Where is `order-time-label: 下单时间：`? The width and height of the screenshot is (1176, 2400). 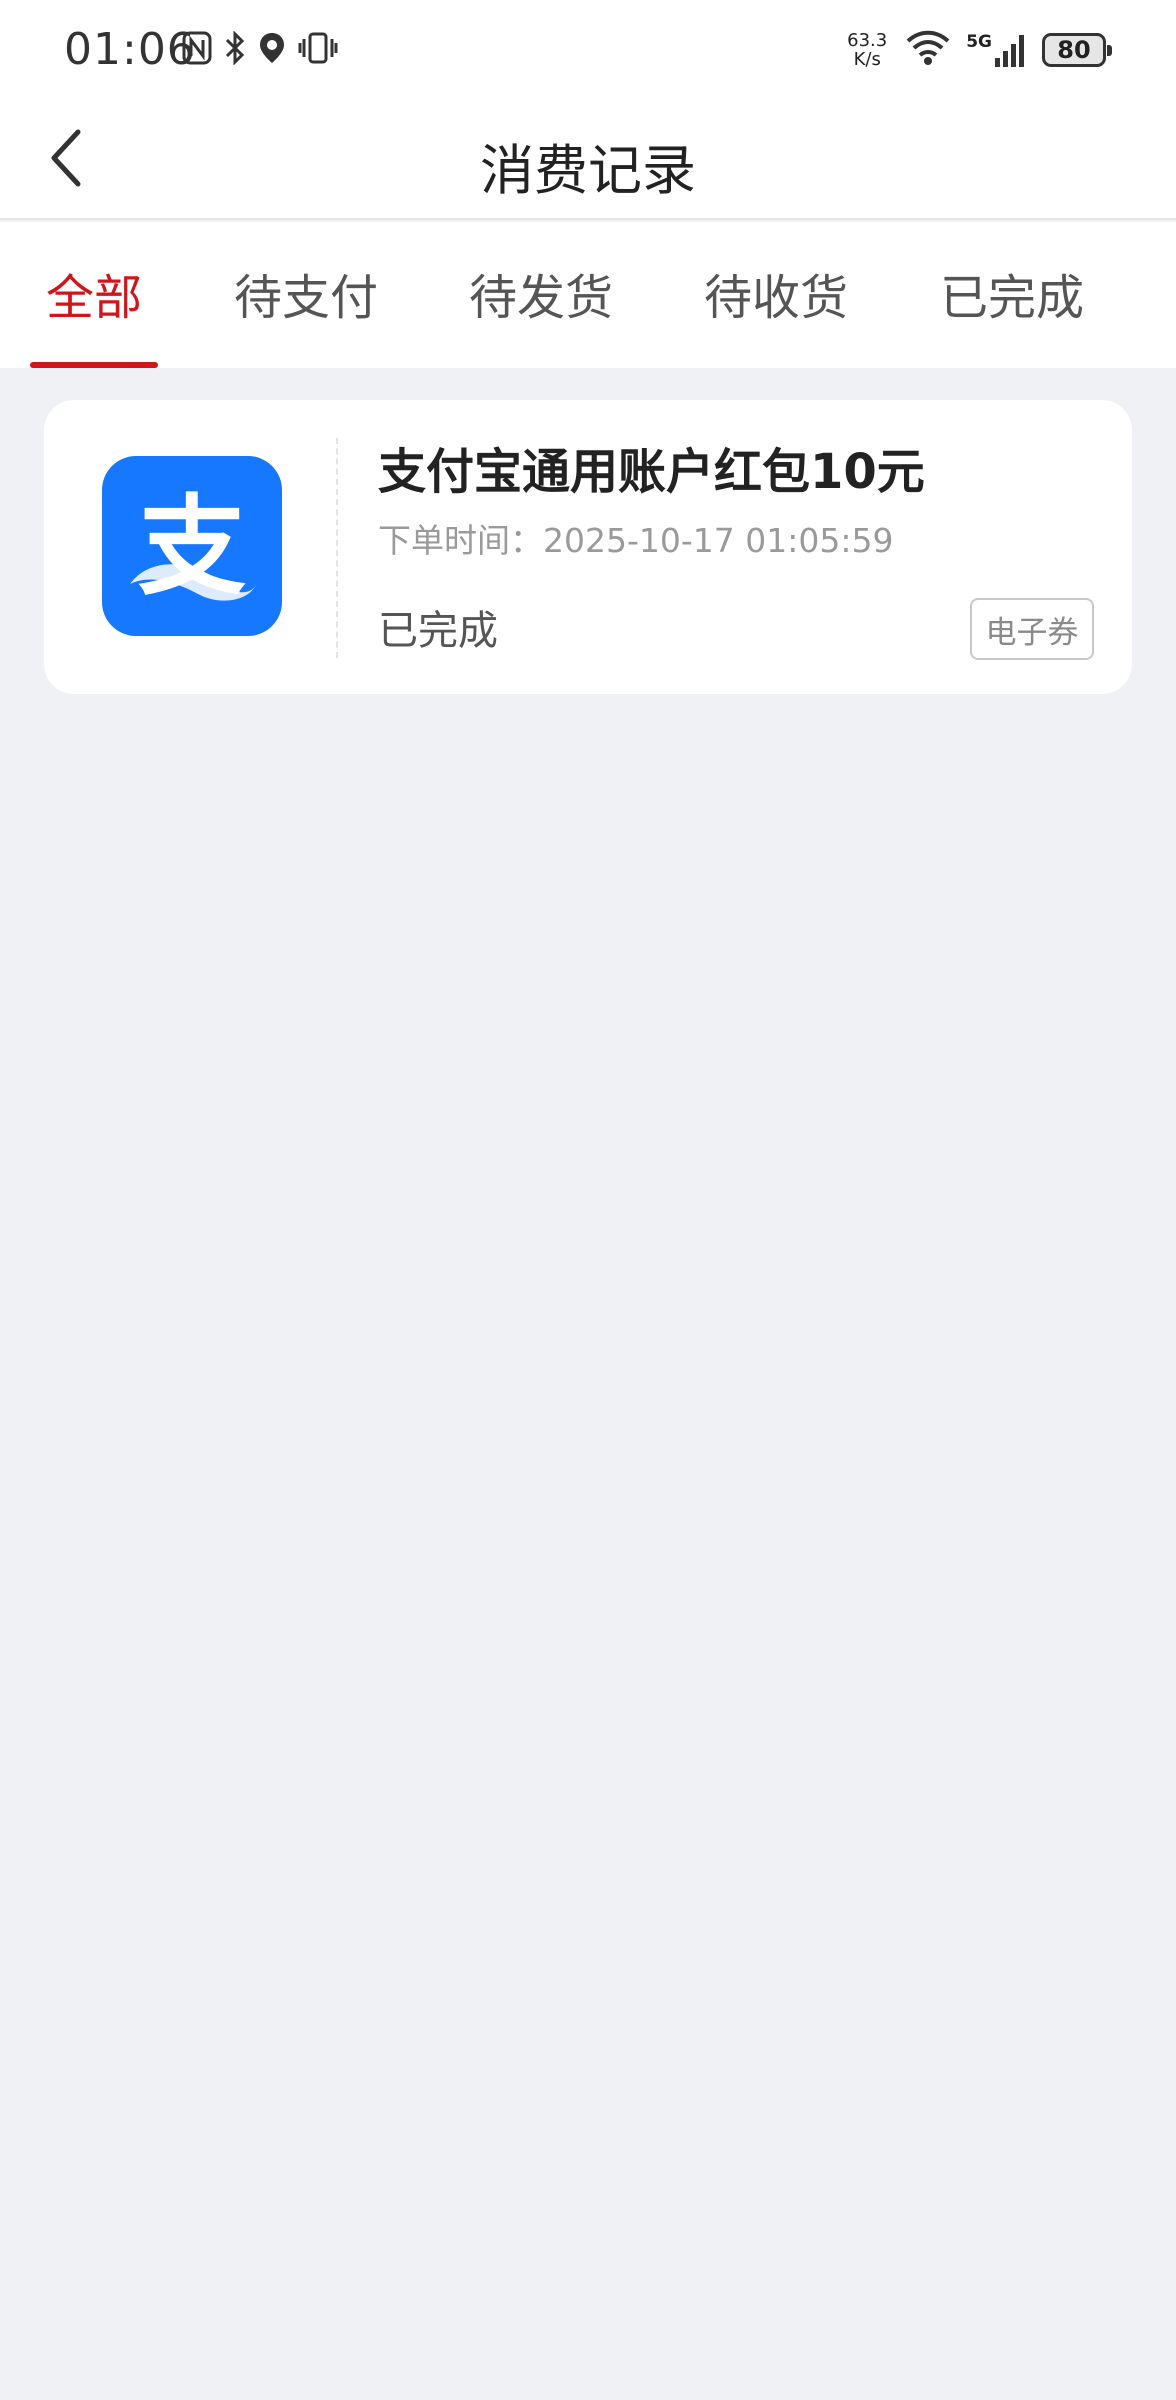
order-time-label: 下单时间： is located at coordinates (460, 540).